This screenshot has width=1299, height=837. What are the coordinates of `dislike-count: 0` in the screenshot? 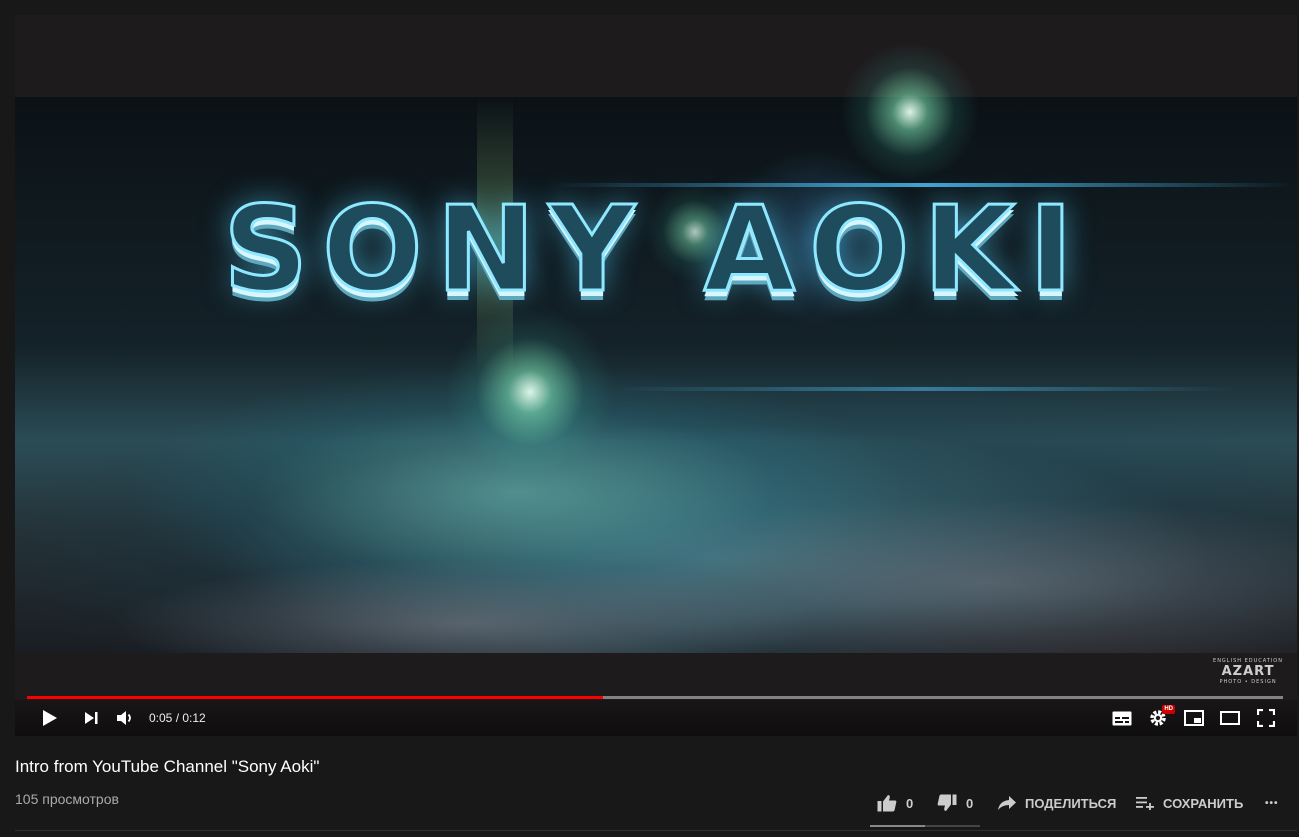 It's located at (970, 803).